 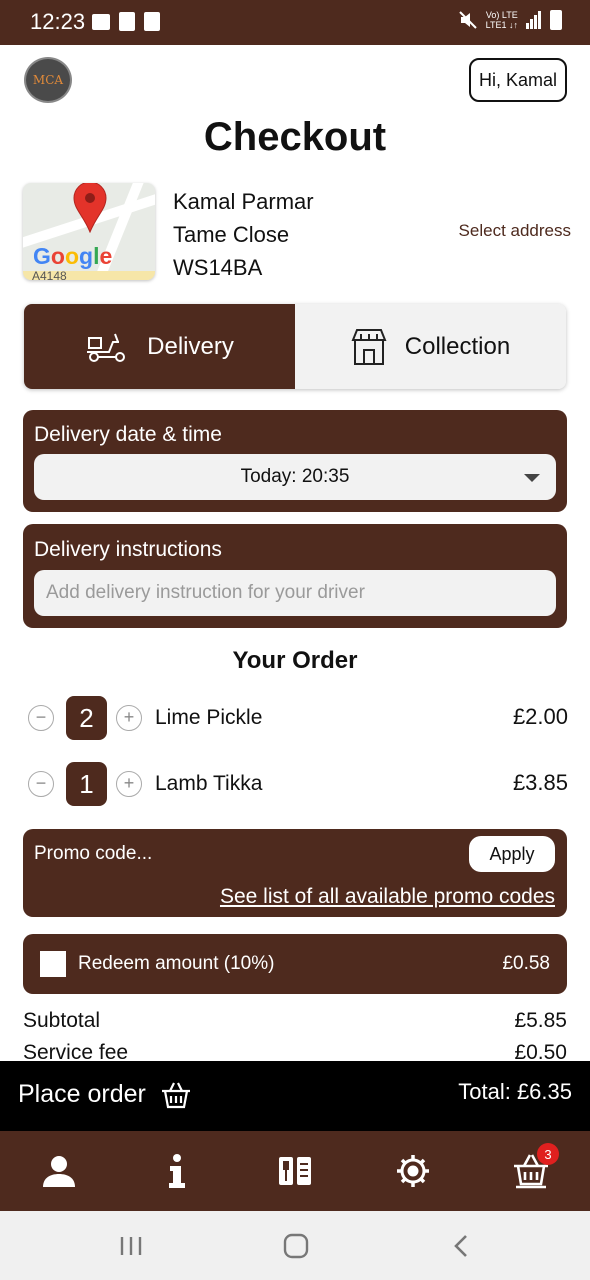 I want to click on item-quantity: 2, so click(x=86, y=718).